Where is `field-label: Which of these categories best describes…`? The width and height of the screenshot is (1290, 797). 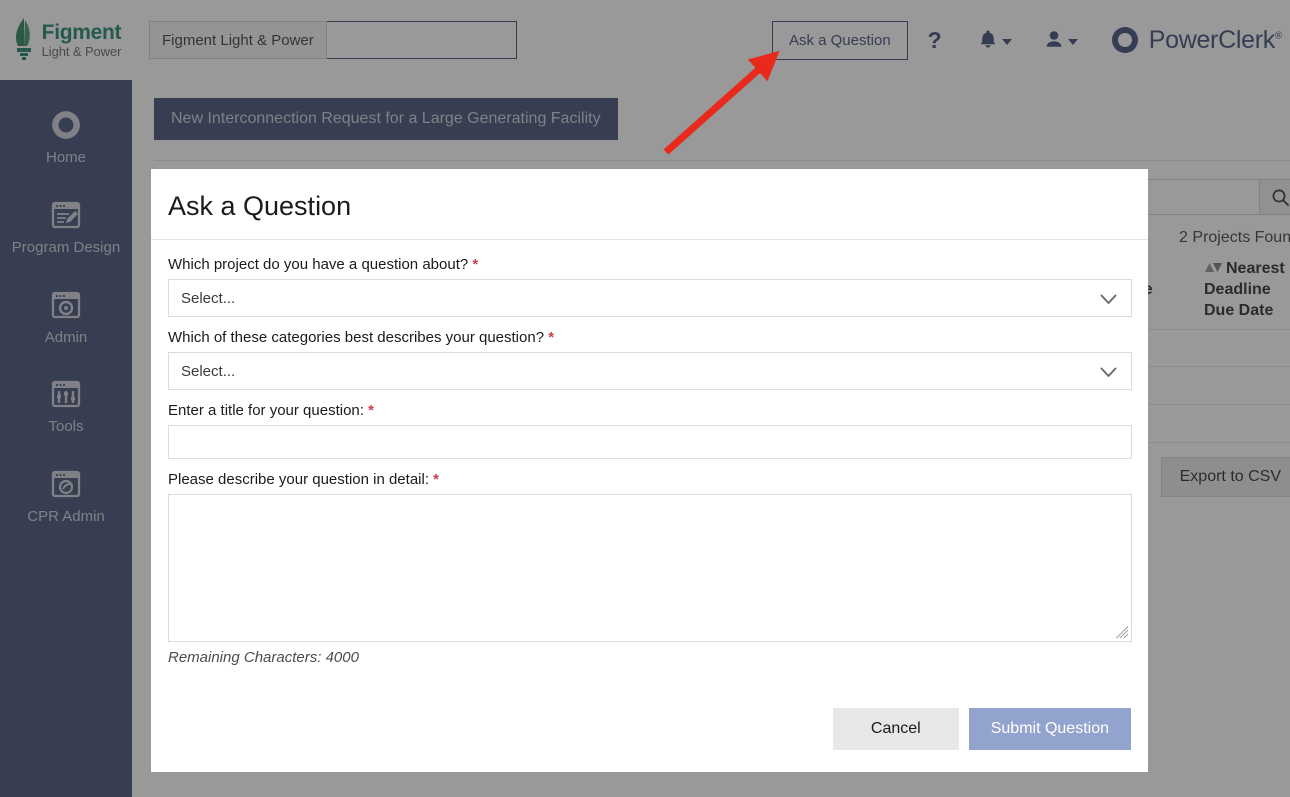 field-label: Which of these categories best describes… is located at coordinates (649, 337).